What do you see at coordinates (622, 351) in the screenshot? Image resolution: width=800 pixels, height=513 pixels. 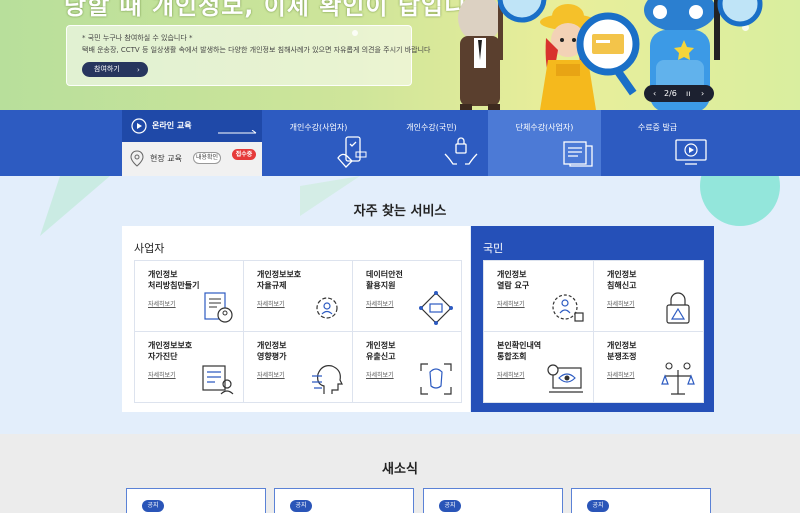 I see `service-label: 개인정보 분쟁조정` at bounding box center [622, 351].